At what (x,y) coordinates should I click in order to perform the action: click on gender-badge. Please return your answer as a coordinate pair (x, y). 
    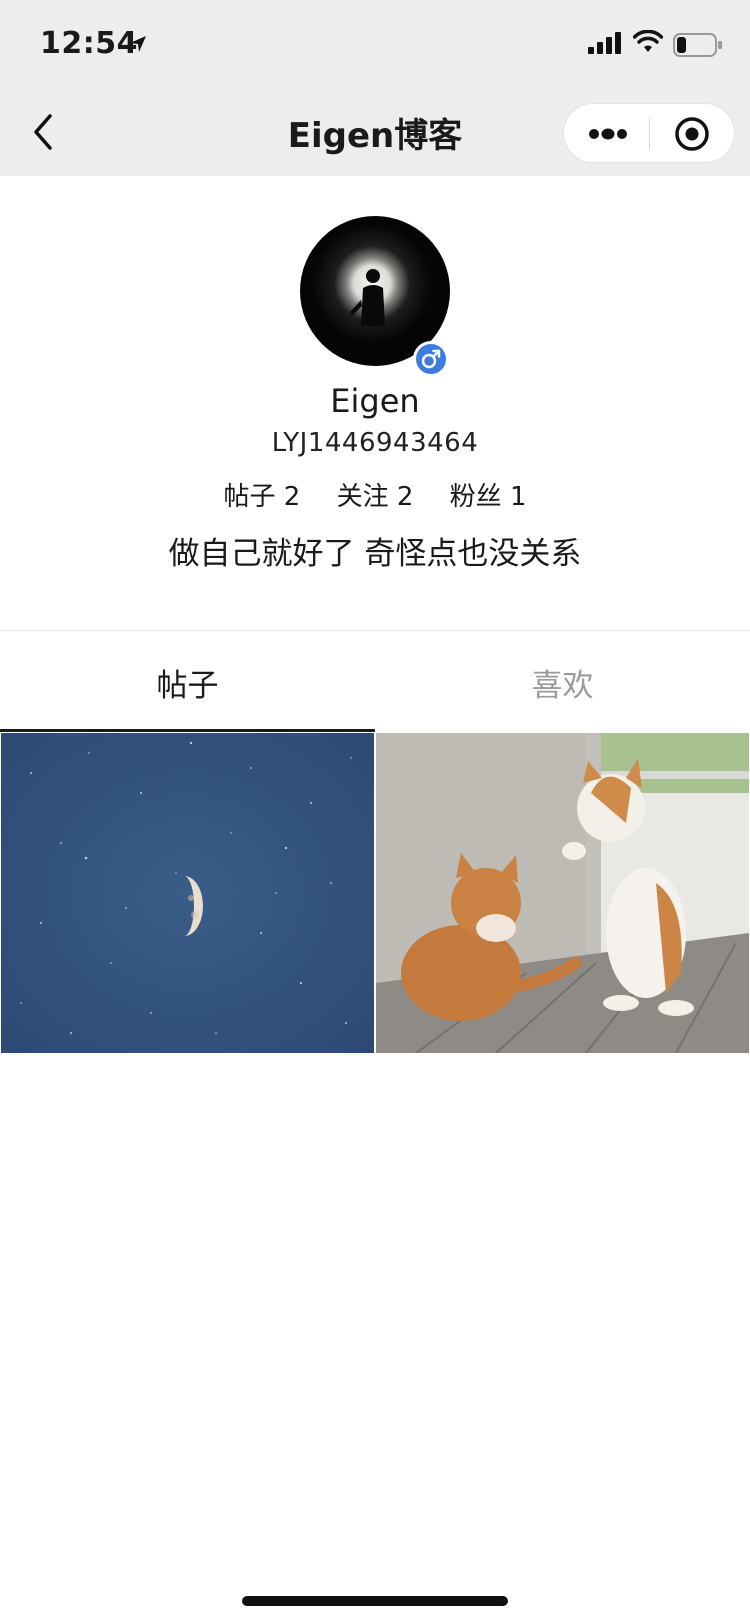
    Looking at the image, I should click on (431, 359).